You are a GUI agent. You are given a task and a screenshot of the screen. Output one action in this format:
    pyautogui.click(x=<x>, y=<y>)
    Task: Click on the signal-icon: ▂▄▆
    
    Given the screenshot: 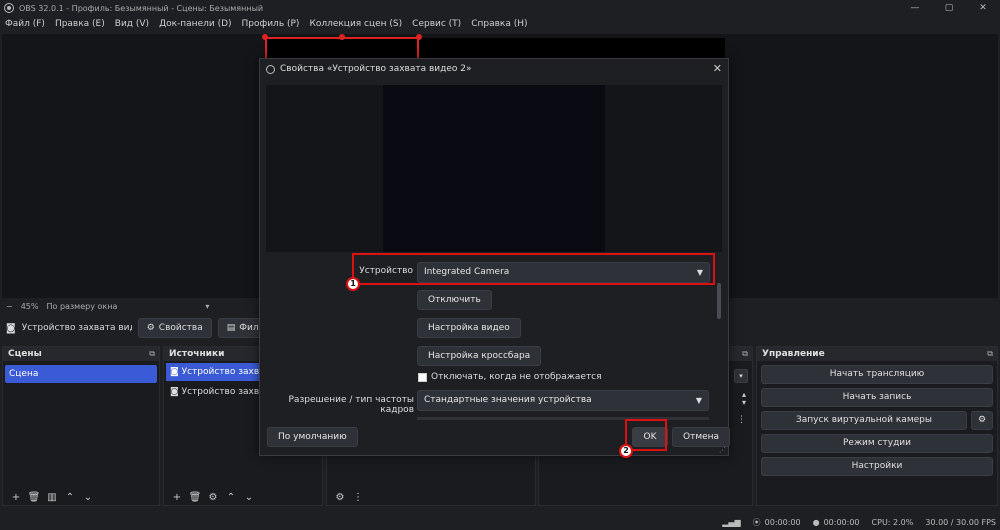 What is the action you would take?
    pyautogui.click(x=731, y=522)
    